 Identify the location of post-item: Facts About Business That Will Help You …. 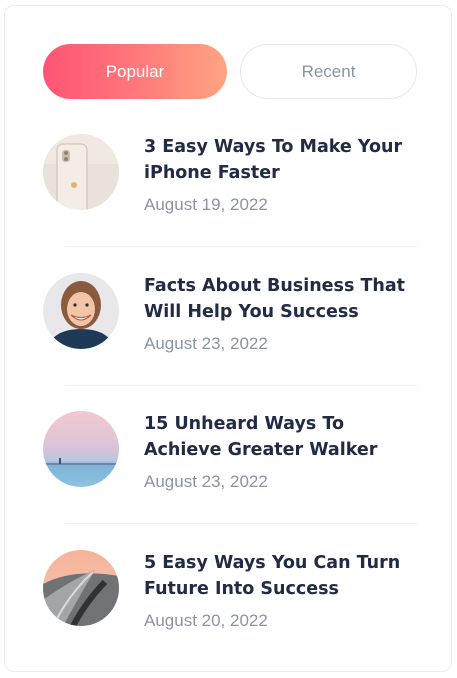
(230, 313).